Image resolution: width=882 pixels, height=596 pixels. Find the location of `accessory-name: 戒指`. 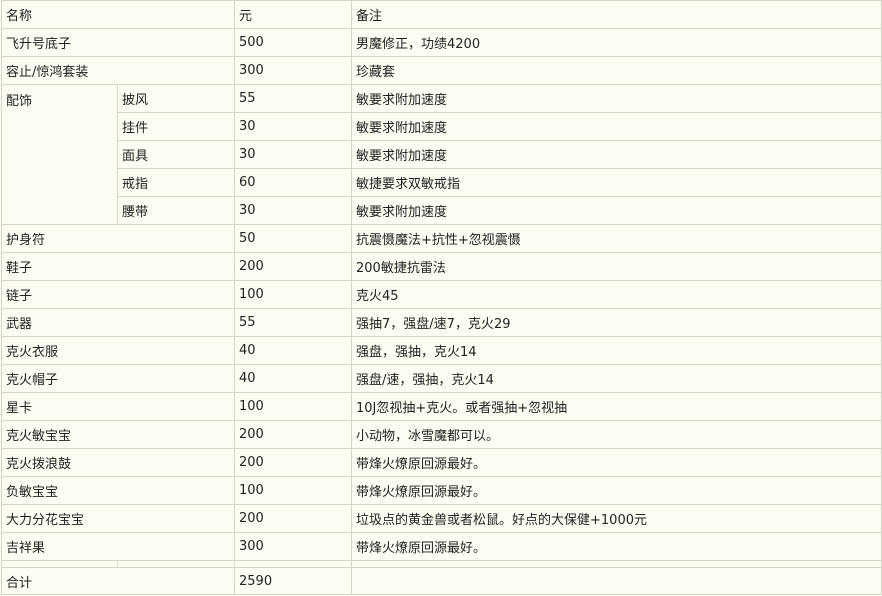

accessory-name: 戒指 is located at coordinates (176, 182).